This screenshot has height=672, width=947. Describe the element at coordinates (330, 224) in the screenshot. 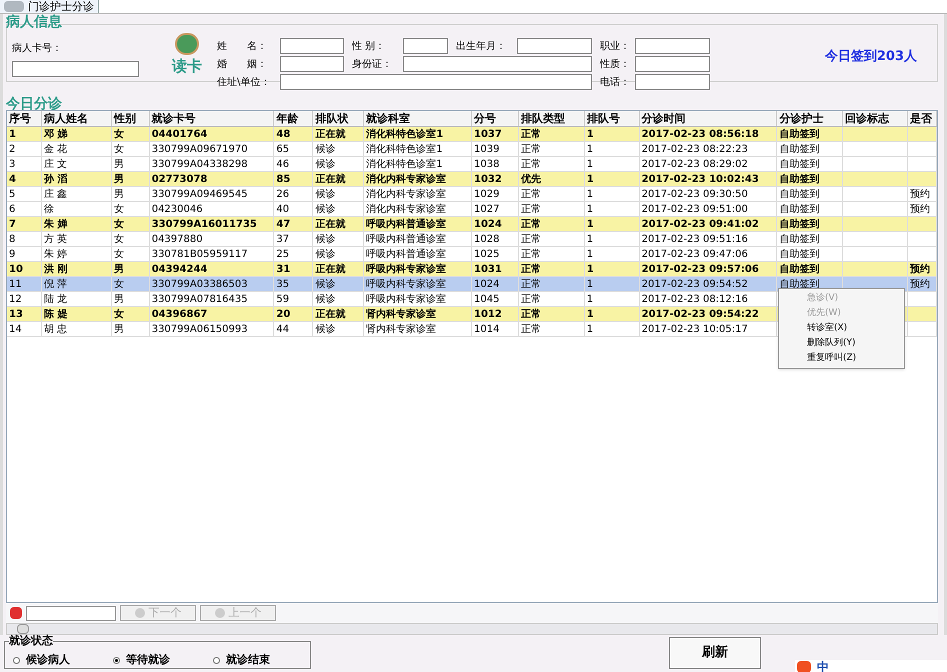

I see `table-cell: 正在就` at that location.